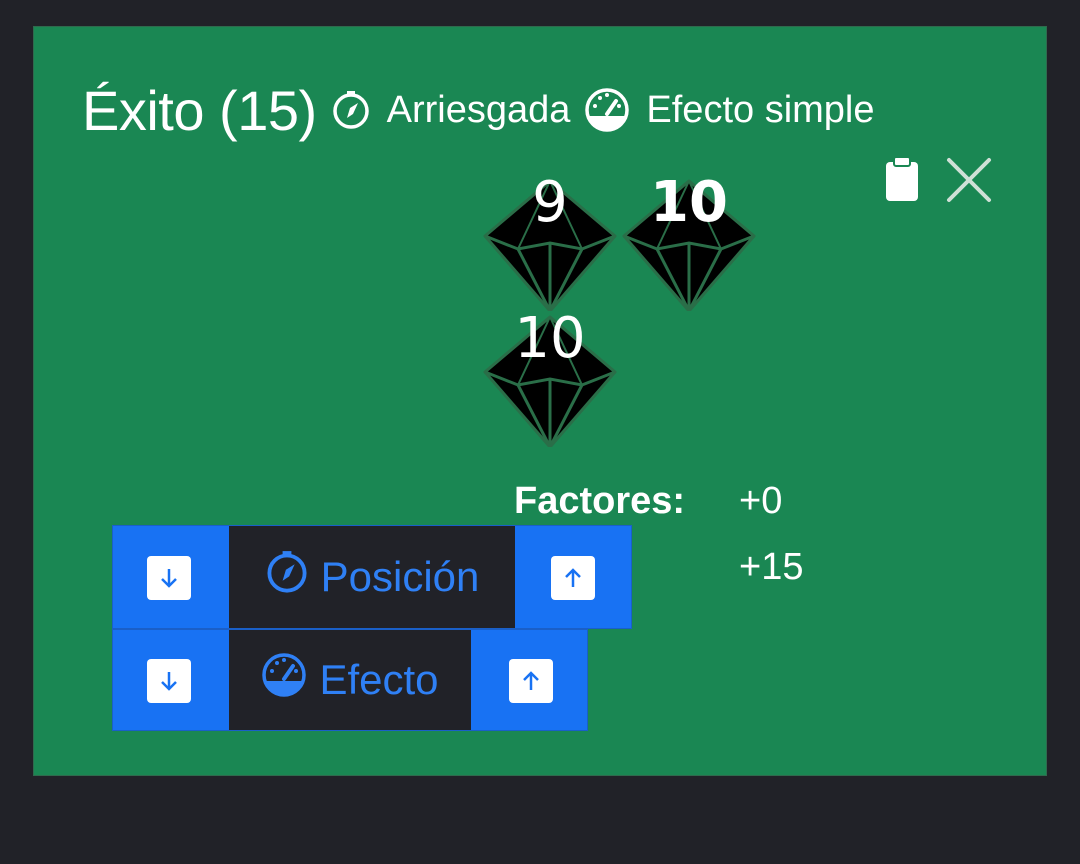 The width and height of the screenshot is (1080, 864). Describe the element at coordinates (689, 241) in the screenshot. I see `die-2: 10` at that location.